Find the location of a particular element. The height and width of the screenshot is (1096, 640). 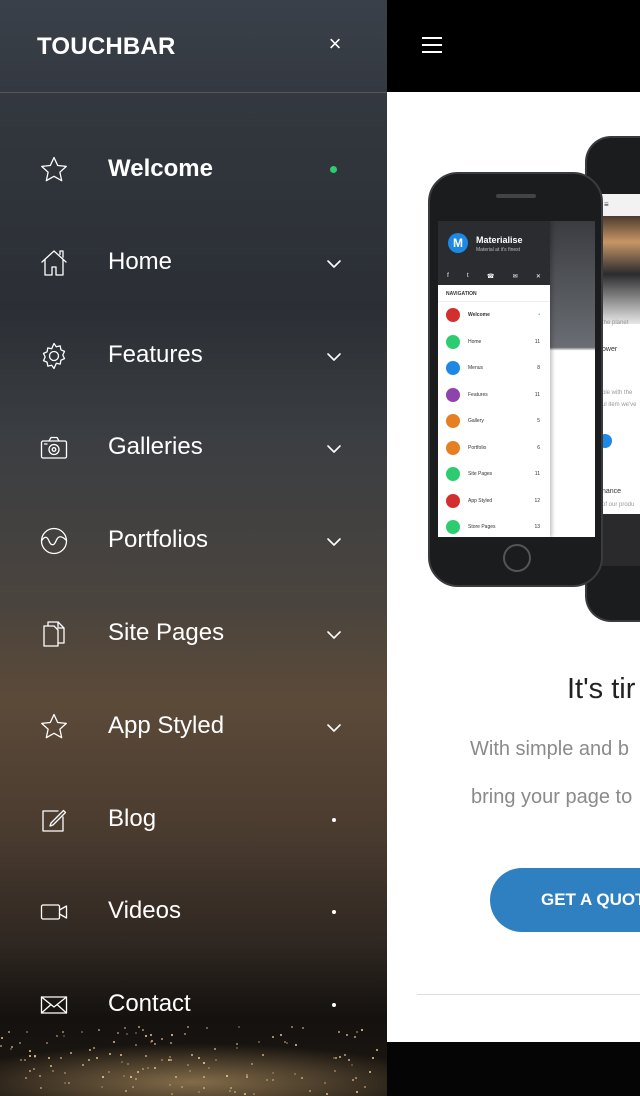

phone-nav-item-label: Portfolio is located at coordinates (477, 447).